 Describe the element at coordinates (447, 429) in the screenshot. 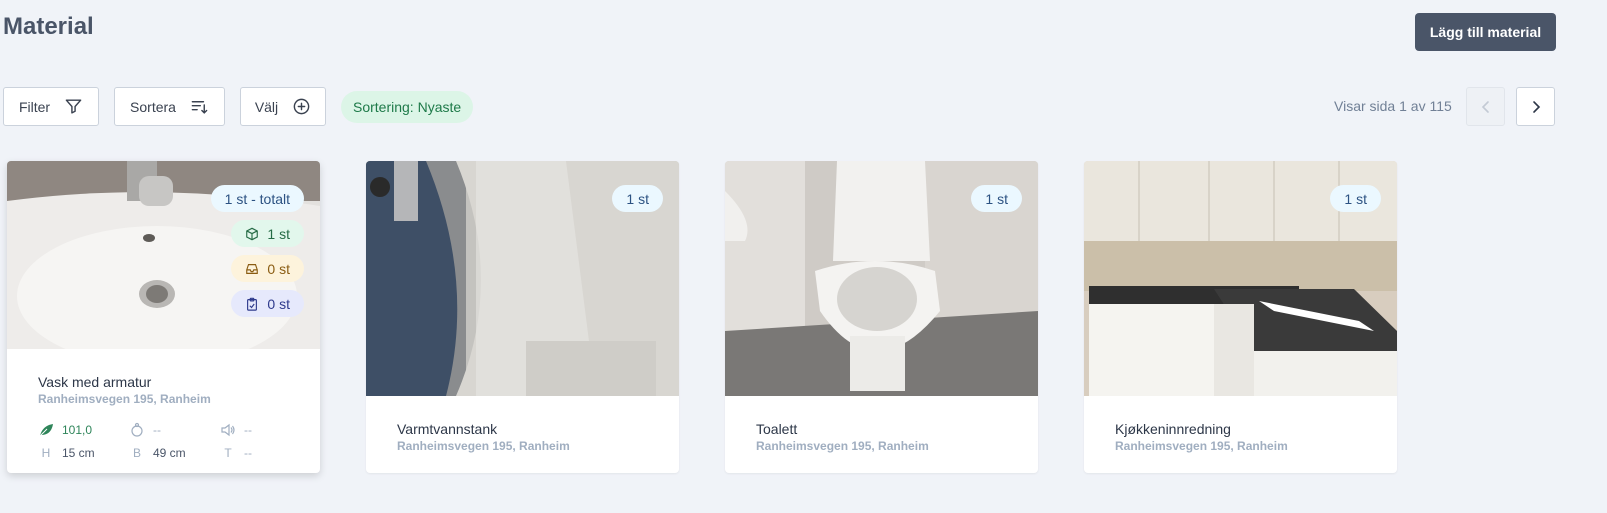

I see `card-title: Varmtvannstank` at that location.